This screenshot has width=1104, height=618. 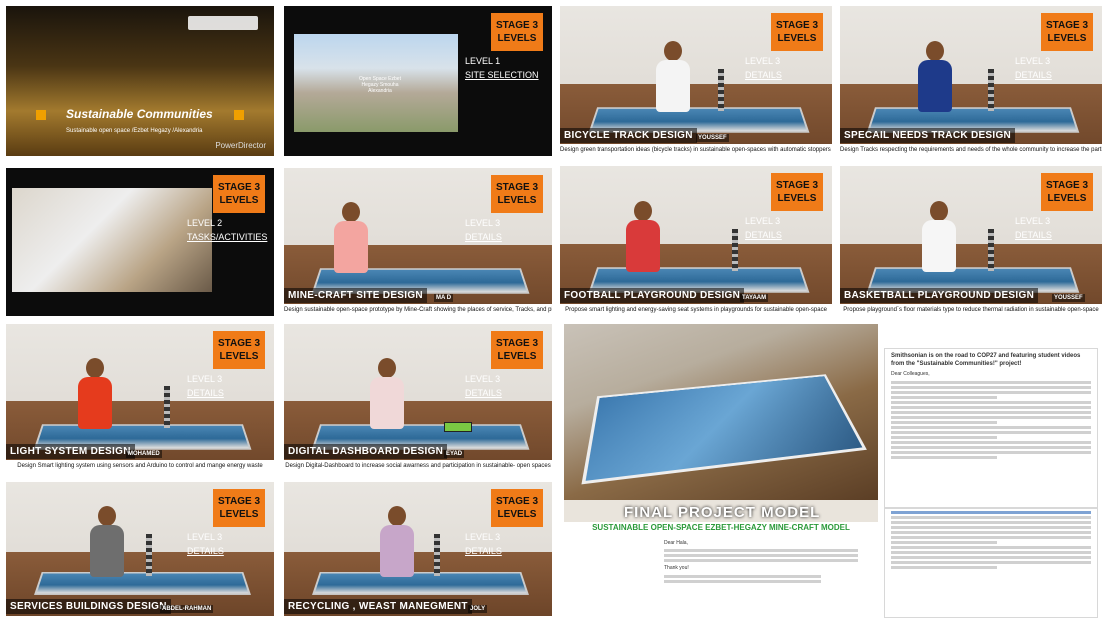 What do you see at coordinates (628, 135) in the screenshot?
I see `tile-title: BICYCLE TRACK DESIGN` at bounding box center [628, 135].